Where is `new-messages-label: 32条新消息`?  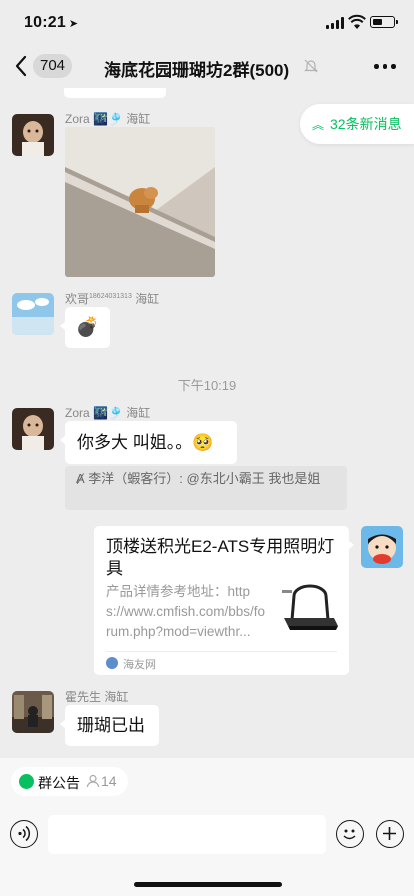 new-messages-label: 32条新消息 is located at coordinates (366, 124).